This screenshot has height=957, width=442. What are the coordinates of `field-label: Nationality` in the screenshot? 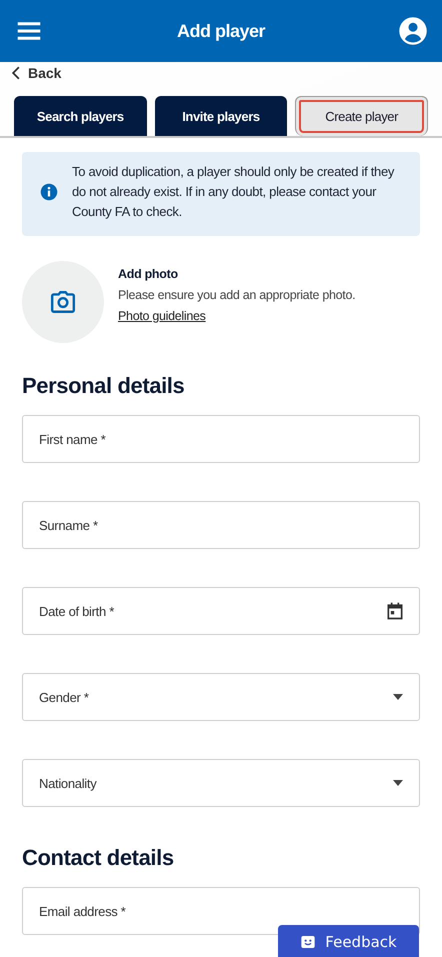 It's located at (67, 783).